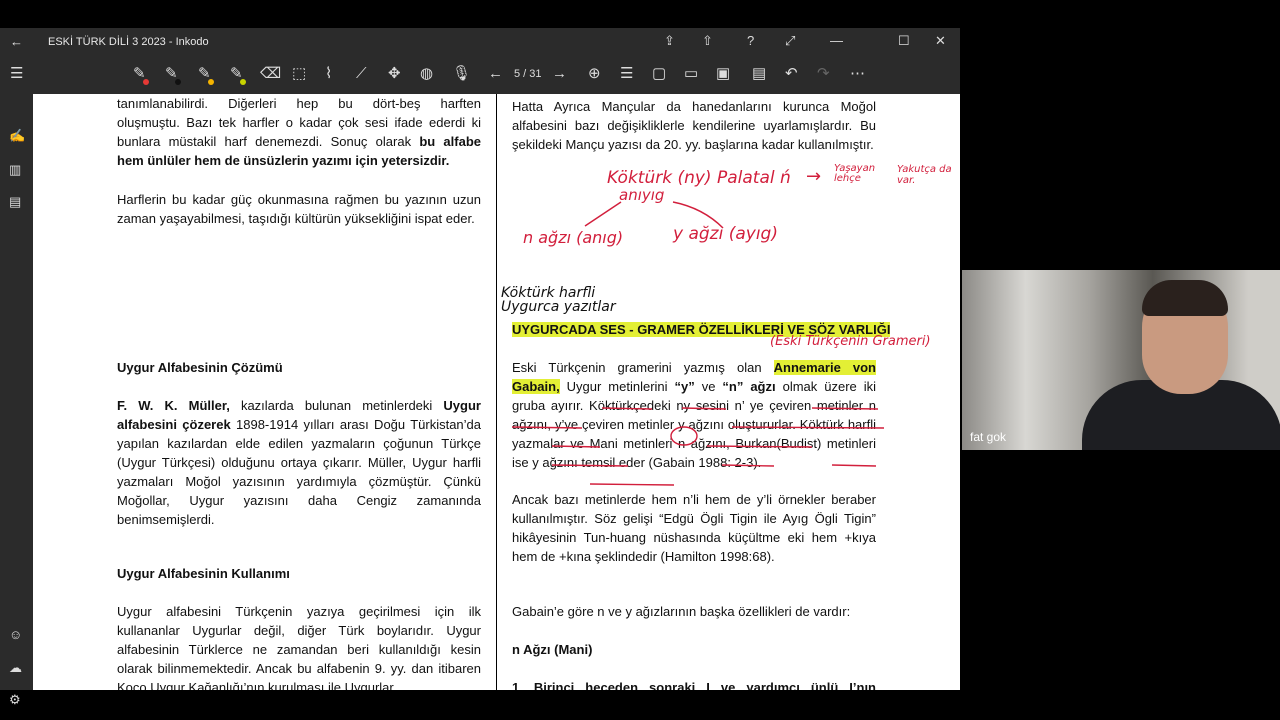 Image resolution: width=1280 pixels, height=720 pixels. What do you see at coordinates (17, 136) in the screenshot?
I see `pen-mode-icon: ✍` at bounding box center [17, 136].